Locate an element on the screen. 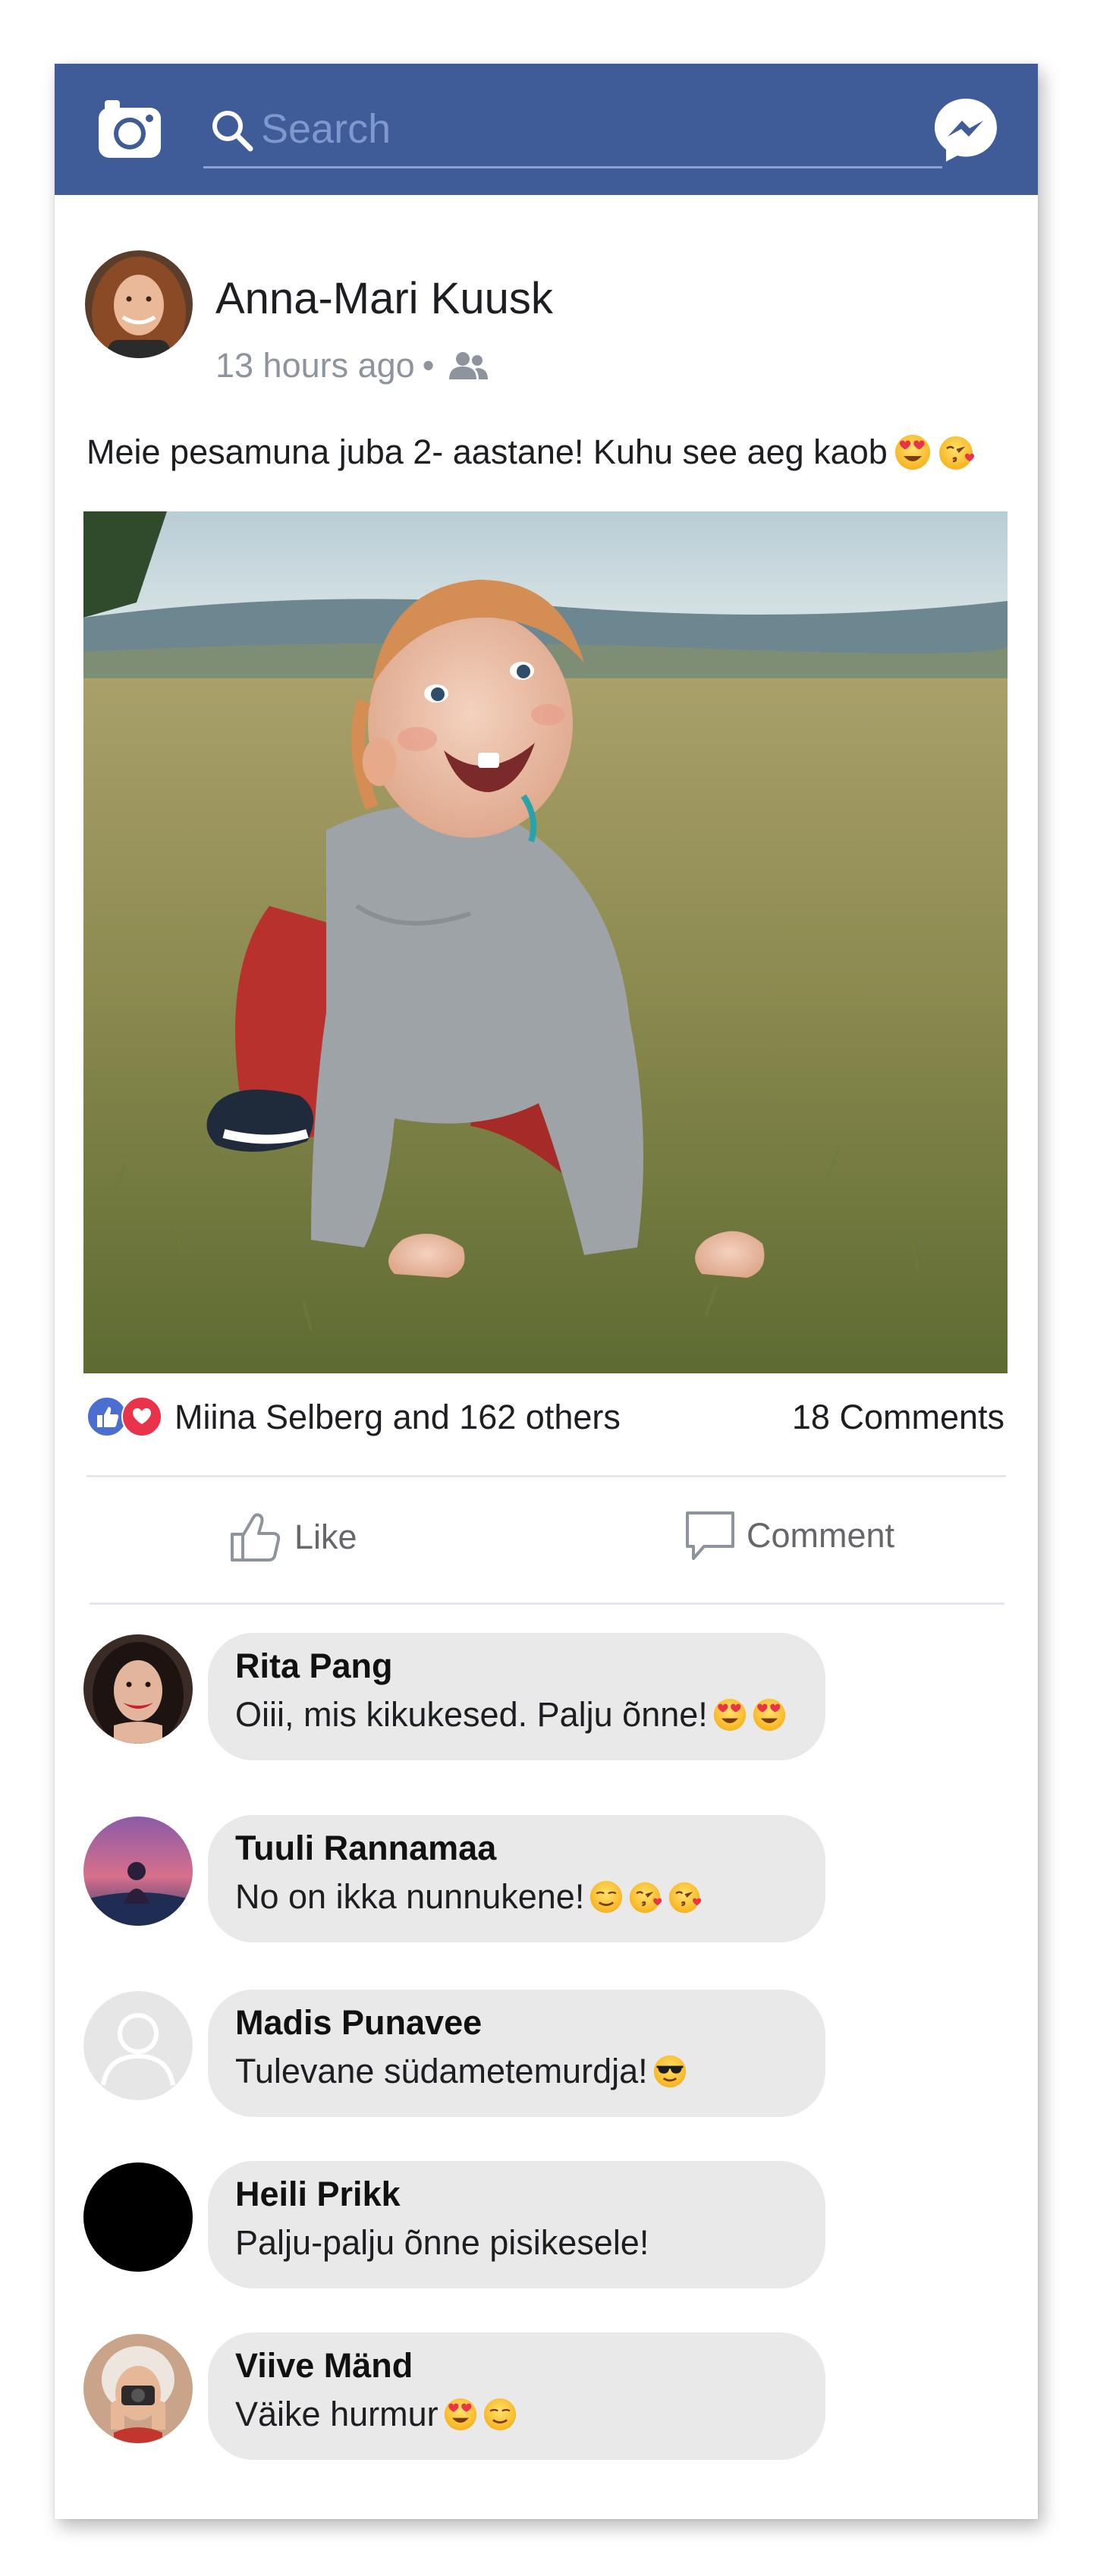 Image resolution: width=1094 pixels, height=2576 pixels. author-avatar is located at coordinates (139, 304).